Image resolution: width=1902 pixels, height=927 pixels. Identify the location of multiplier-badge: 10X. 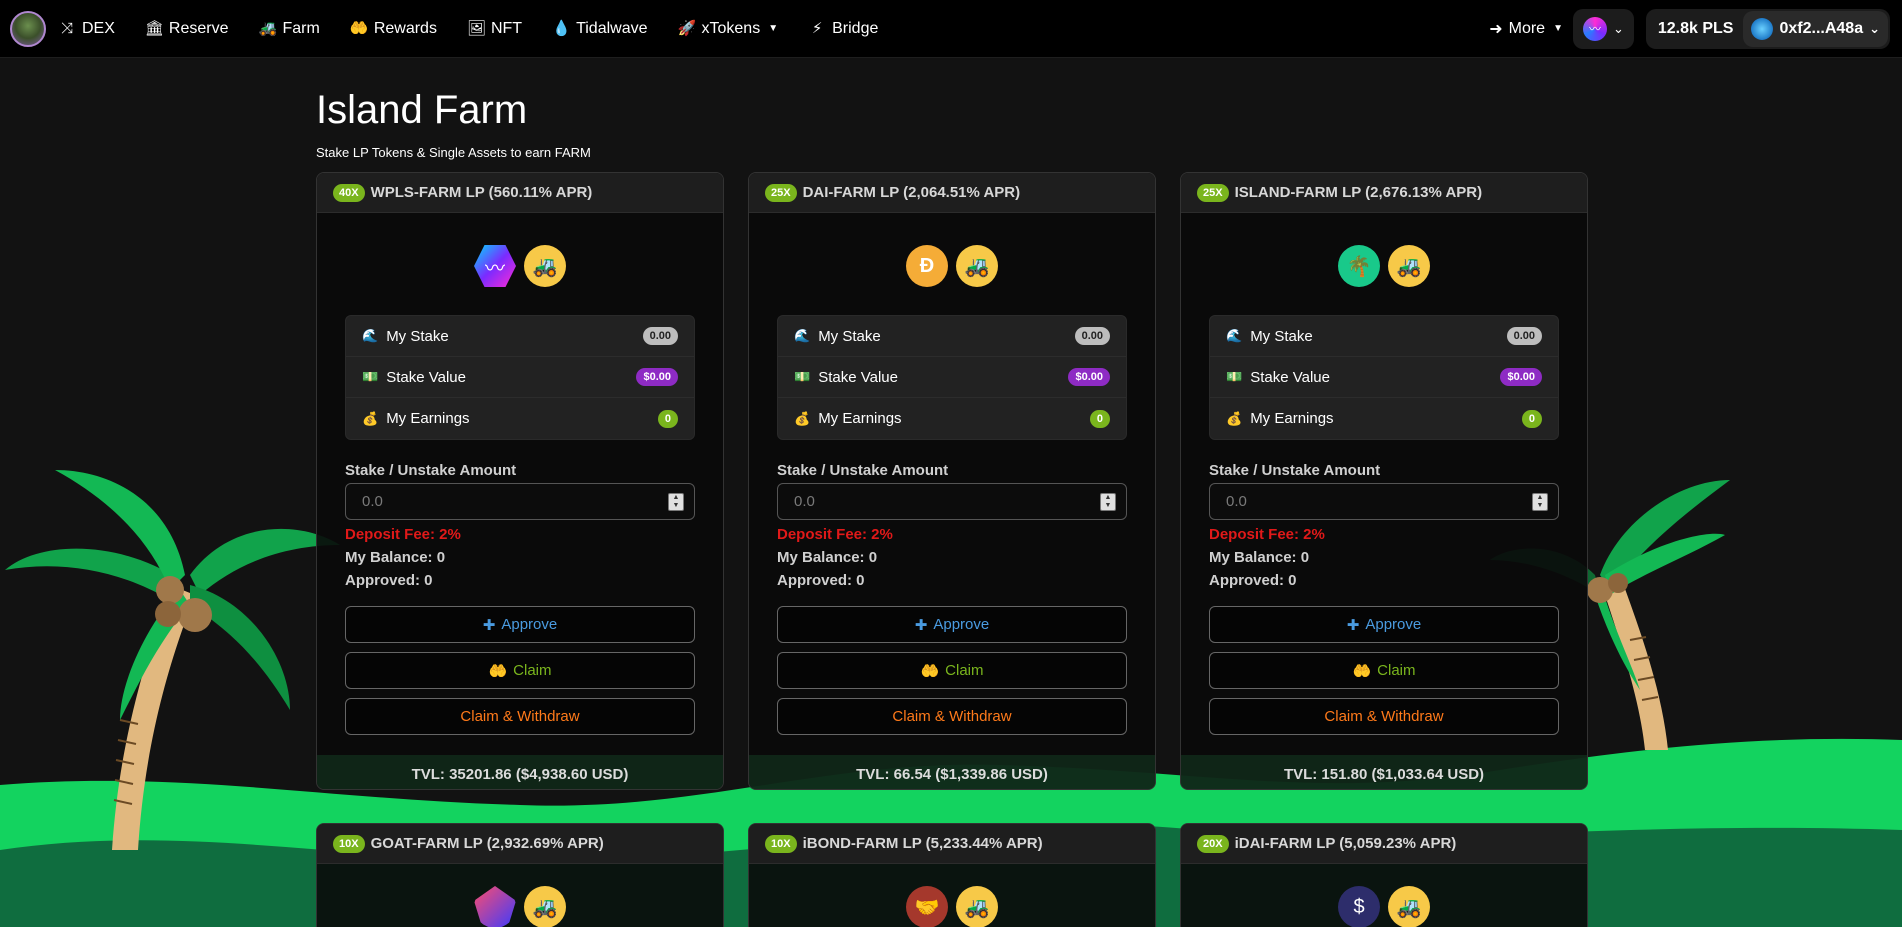
(349, 843).